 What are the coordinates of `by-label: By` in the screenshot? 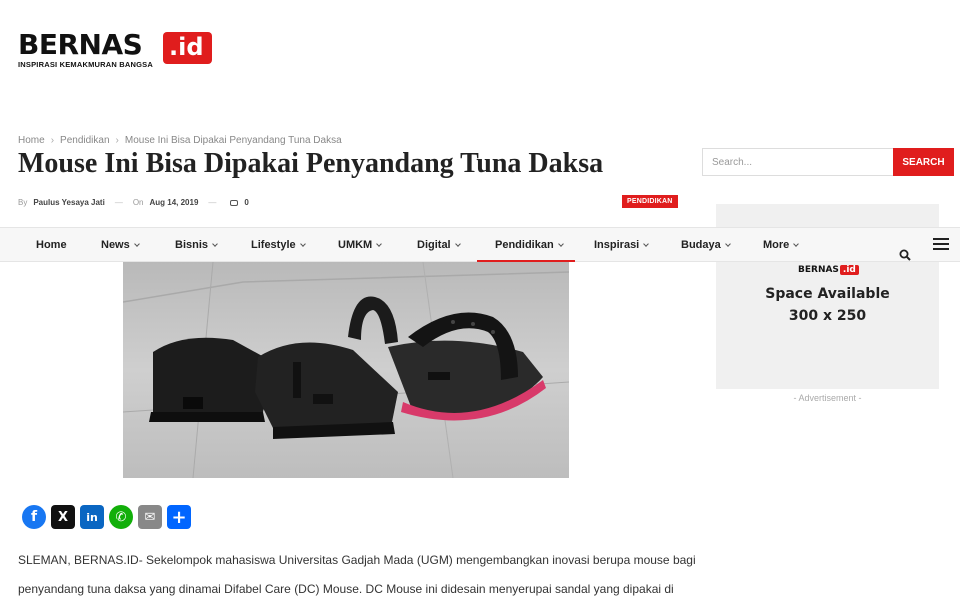 It's located at (23, 202).